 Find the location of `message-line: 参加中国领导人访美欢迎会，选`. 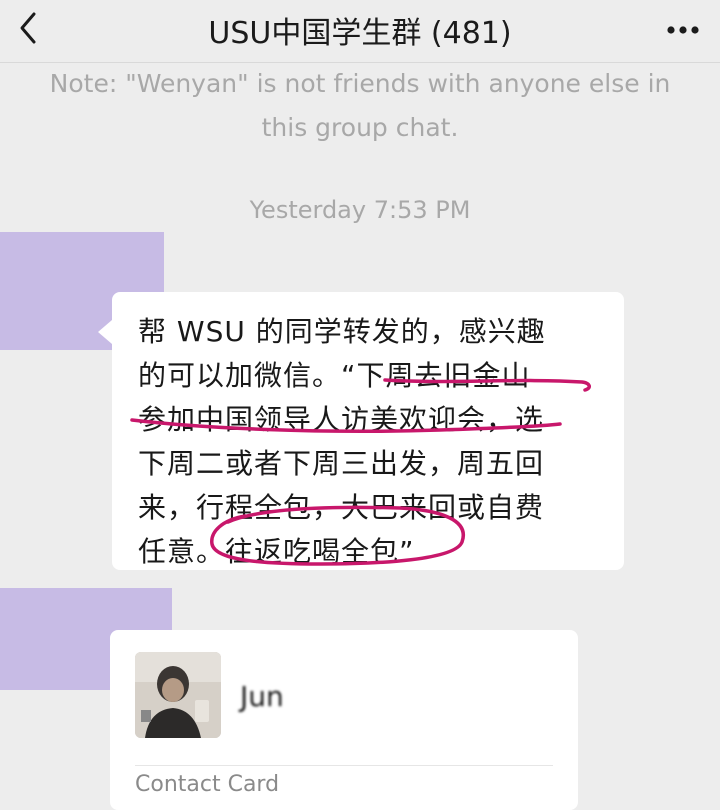

message-line: 参加中国领导人访美欢迎会，选 is located at coordinates (341, 419).